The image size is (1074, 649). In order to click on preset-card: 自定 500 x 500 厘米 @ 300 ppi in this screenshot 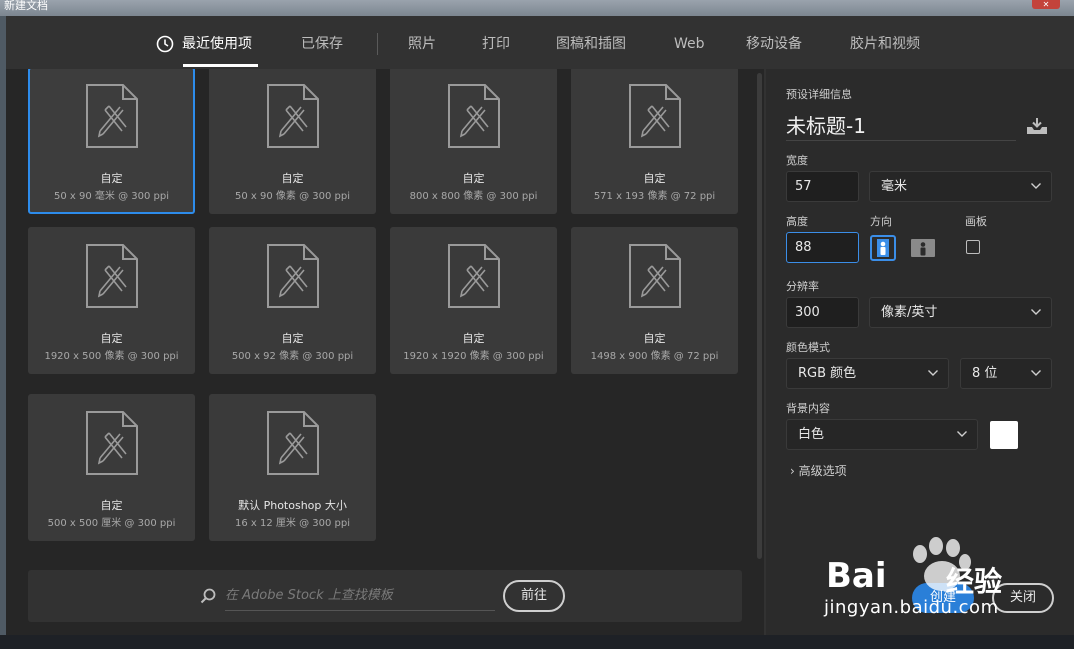, I will do `click(111, 467)`.